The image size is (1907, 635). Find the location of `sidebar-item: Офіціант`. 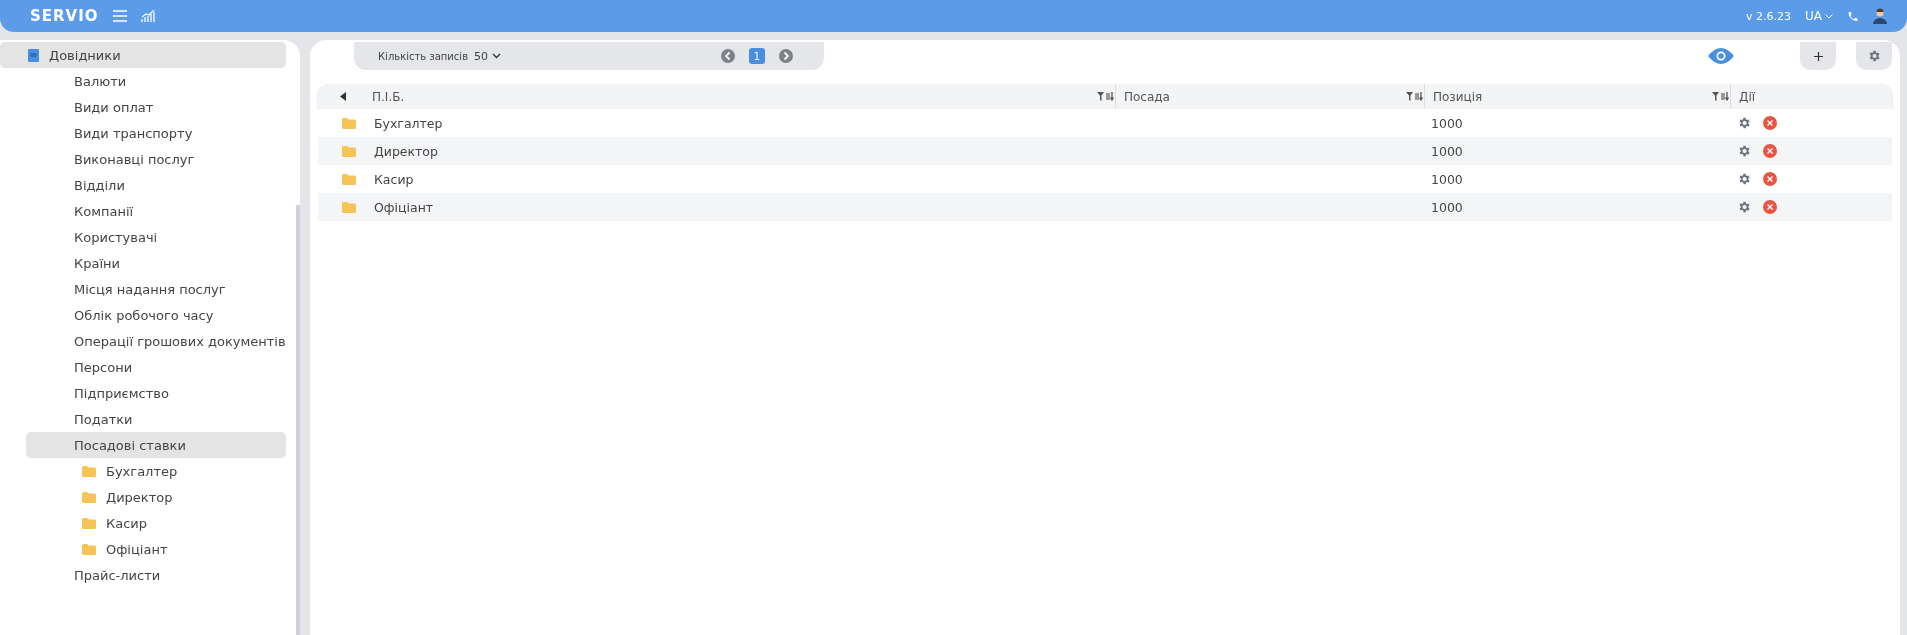

sidebar-item: Офіціант is located at coordinates (156, 549).